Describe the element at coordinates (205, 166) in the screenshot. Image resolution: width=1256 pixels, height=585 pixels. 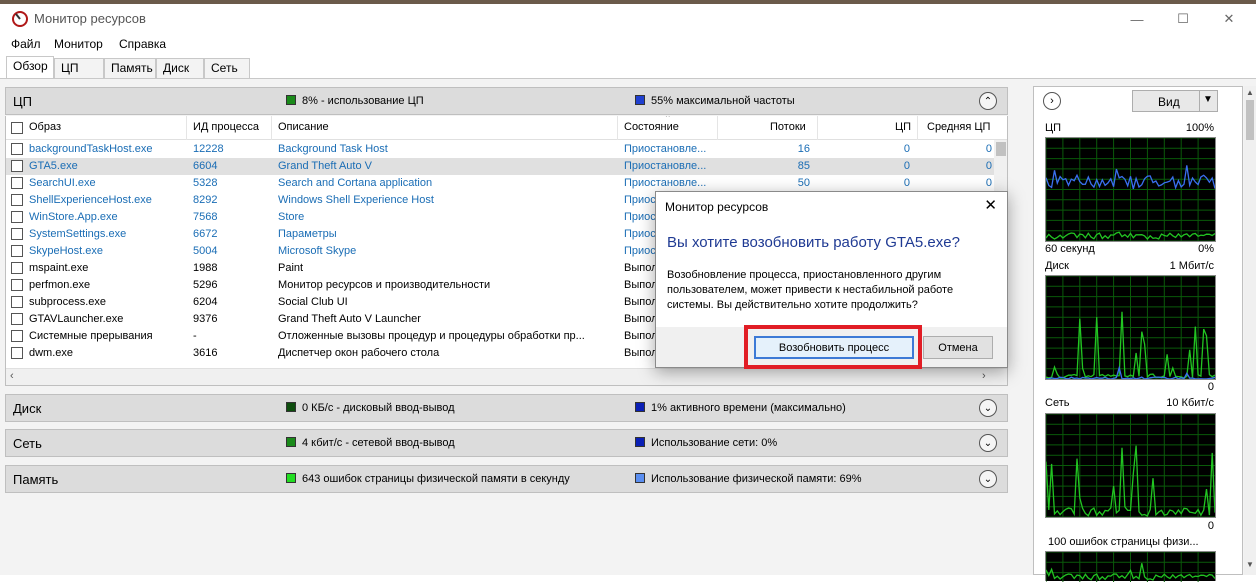
I see `cell-pid: 6604` at that location.